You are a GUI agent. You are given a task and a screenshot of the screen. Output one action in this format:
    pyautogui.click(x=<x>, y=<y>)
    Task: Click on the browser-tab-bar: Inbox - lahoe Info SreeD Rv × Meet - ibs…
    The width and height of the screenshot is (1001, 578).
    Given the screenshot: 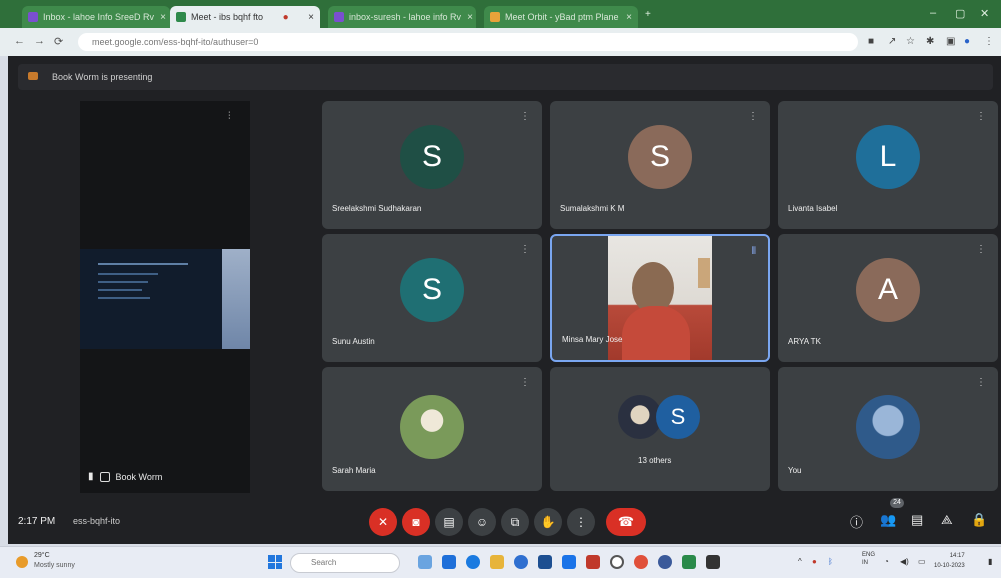 What is the action you would take?
    pyautogui.click(x=500, y=14)
    